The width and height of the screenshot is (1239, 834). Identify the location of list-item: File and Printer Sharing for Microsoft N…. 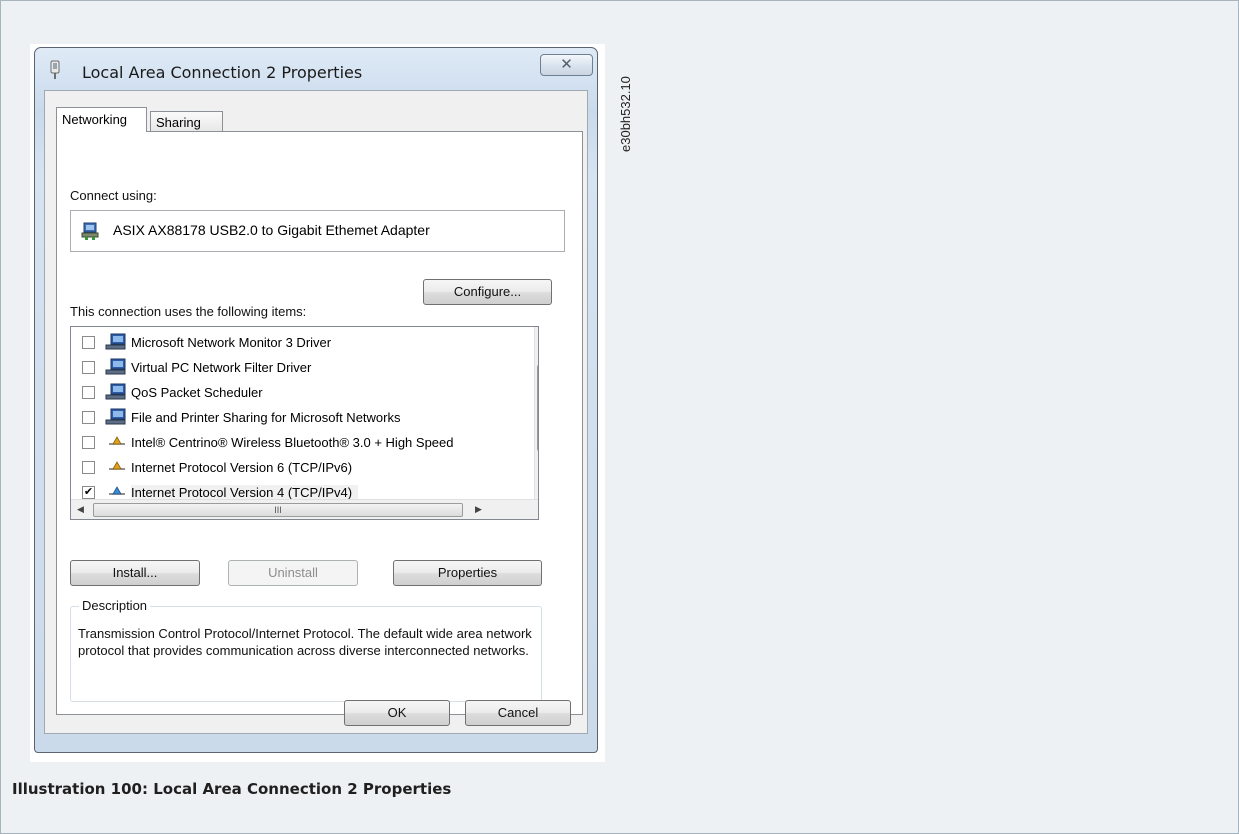
(296, 417).